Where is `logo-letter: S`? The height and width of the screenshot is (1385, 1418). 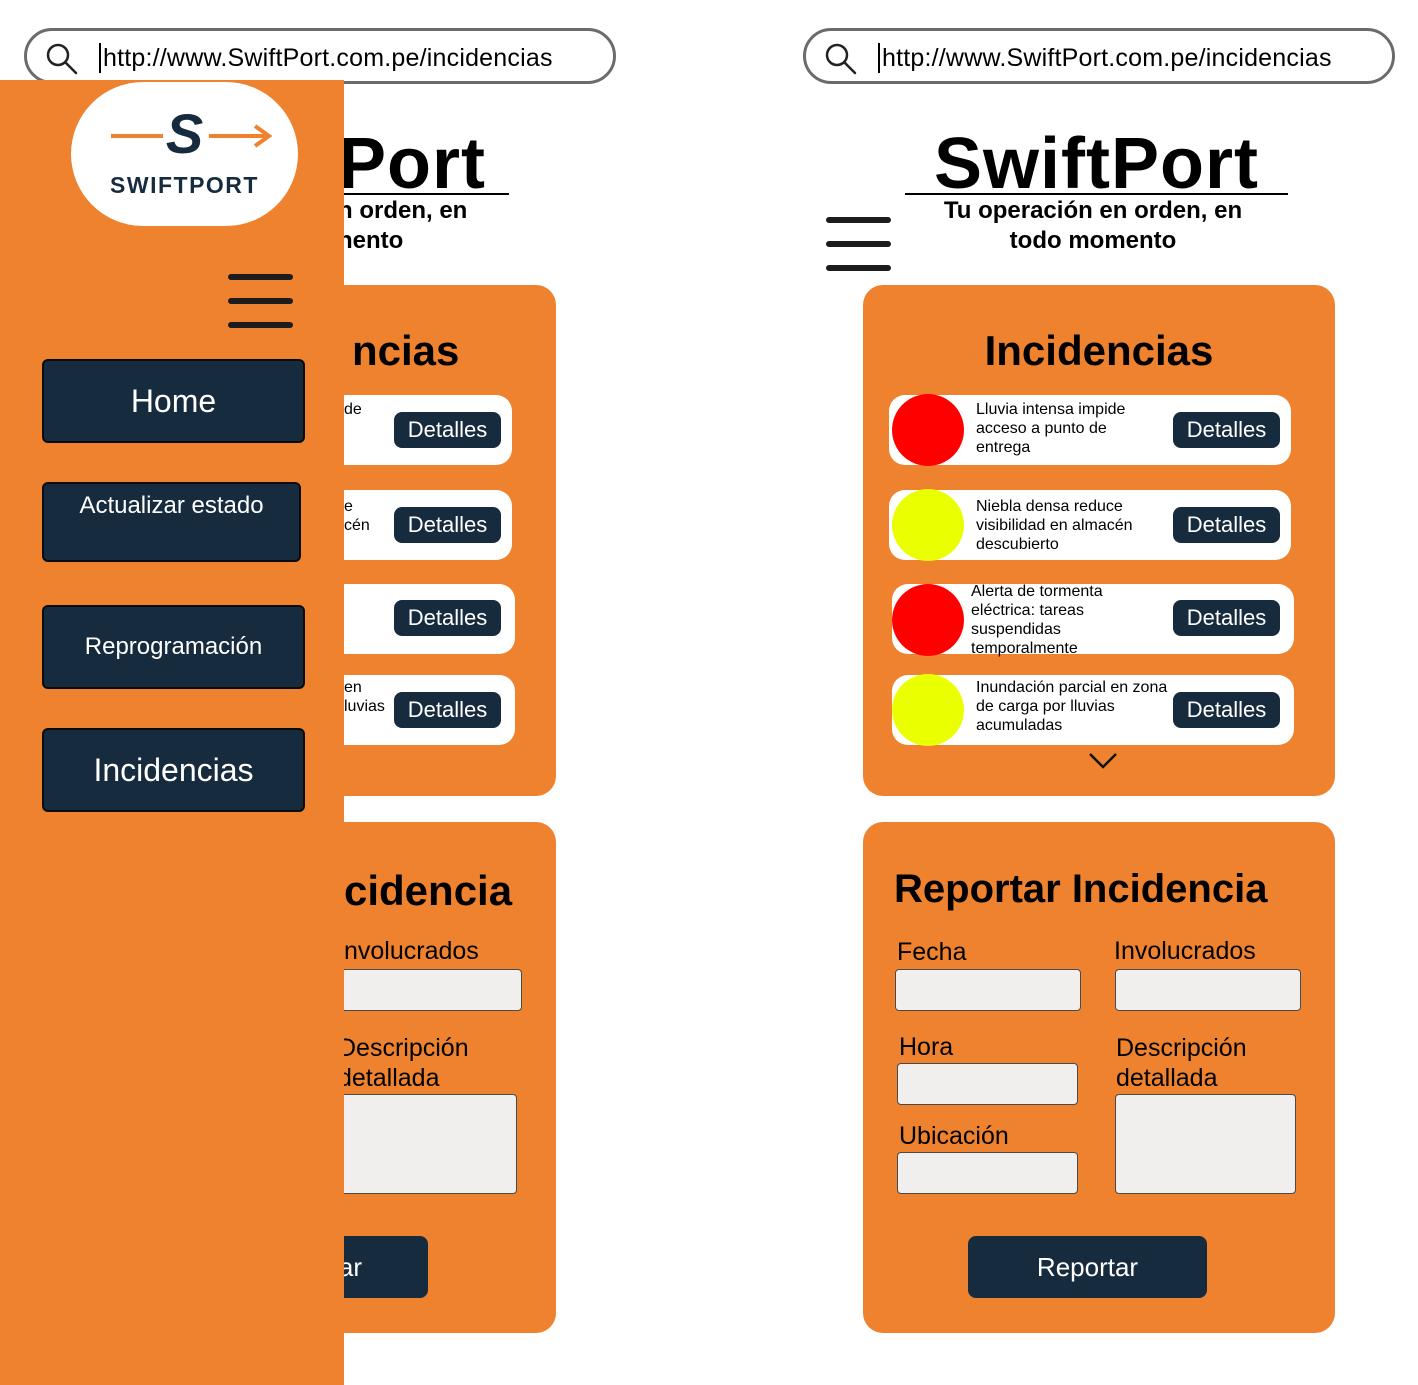 logo-letter: S is located at coordinates (184, 133).